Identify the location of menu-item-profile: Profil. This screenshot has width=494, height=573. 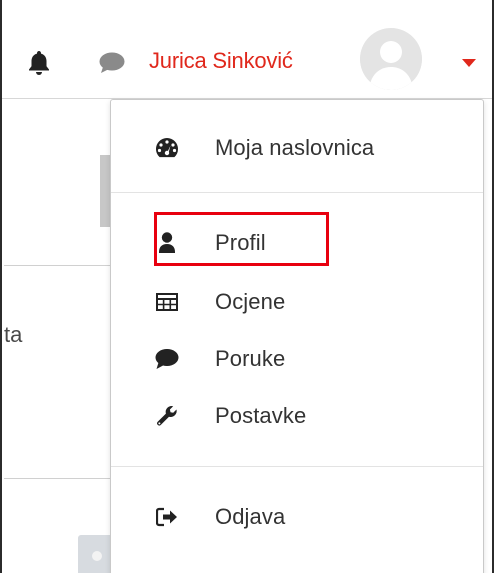
(297, 243).